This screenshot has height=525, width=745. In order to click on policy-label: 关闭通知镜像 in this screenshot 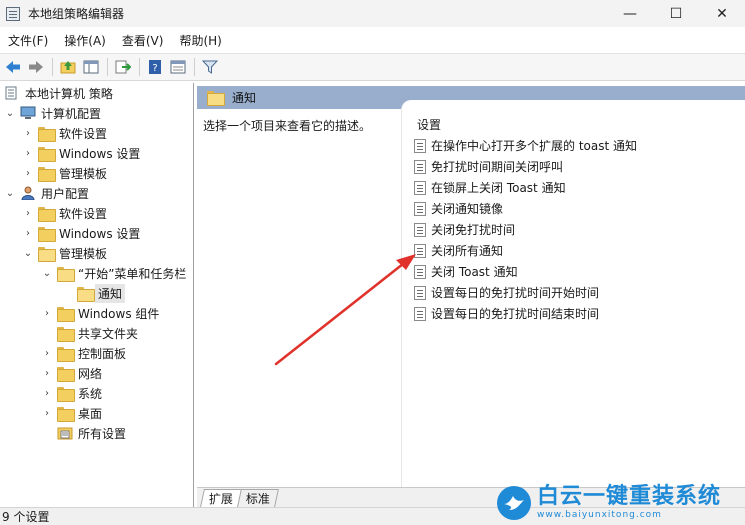, I will do `click(467, 209)`.